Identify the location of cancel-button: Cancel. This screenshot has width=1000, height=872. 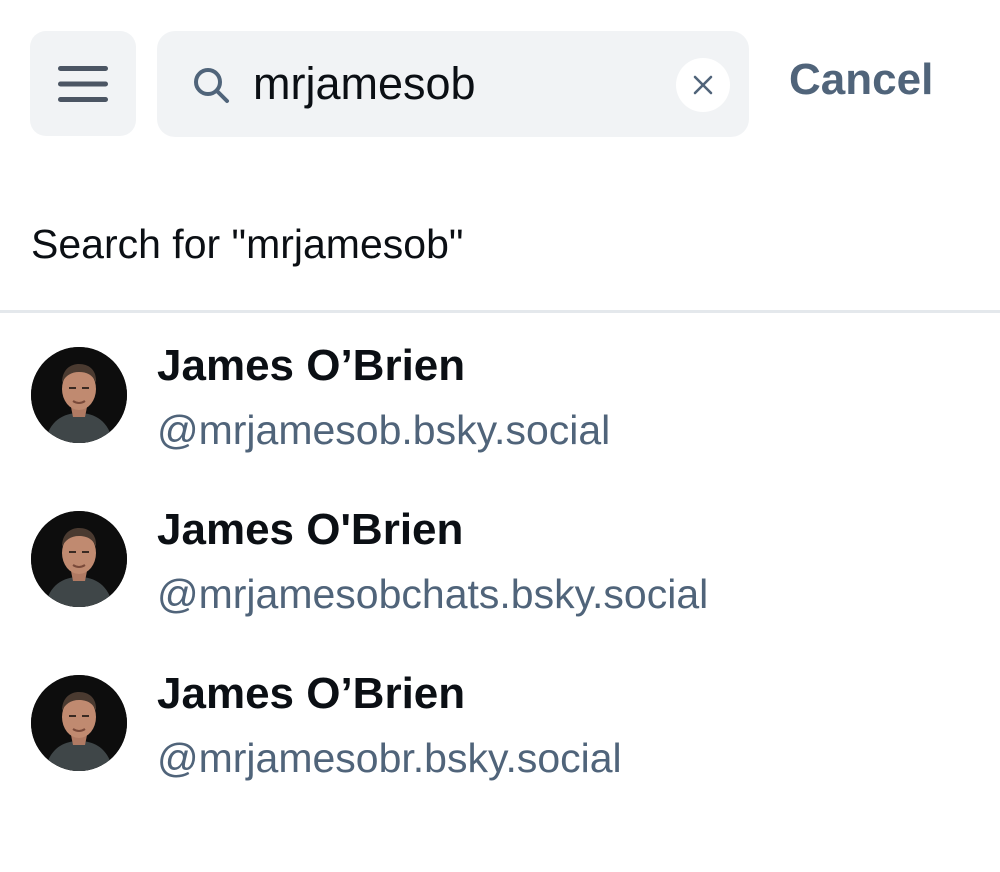
(861, 80).